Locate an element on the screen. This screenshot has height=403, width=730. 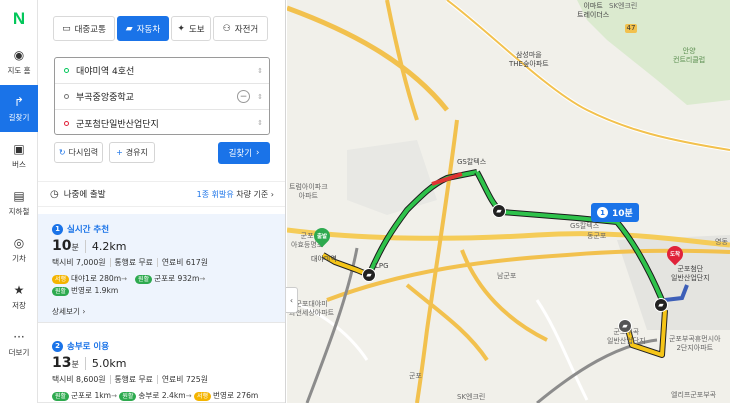
rail-item-directions: ↱ 길찾기 is located at coordinates (19, 108).